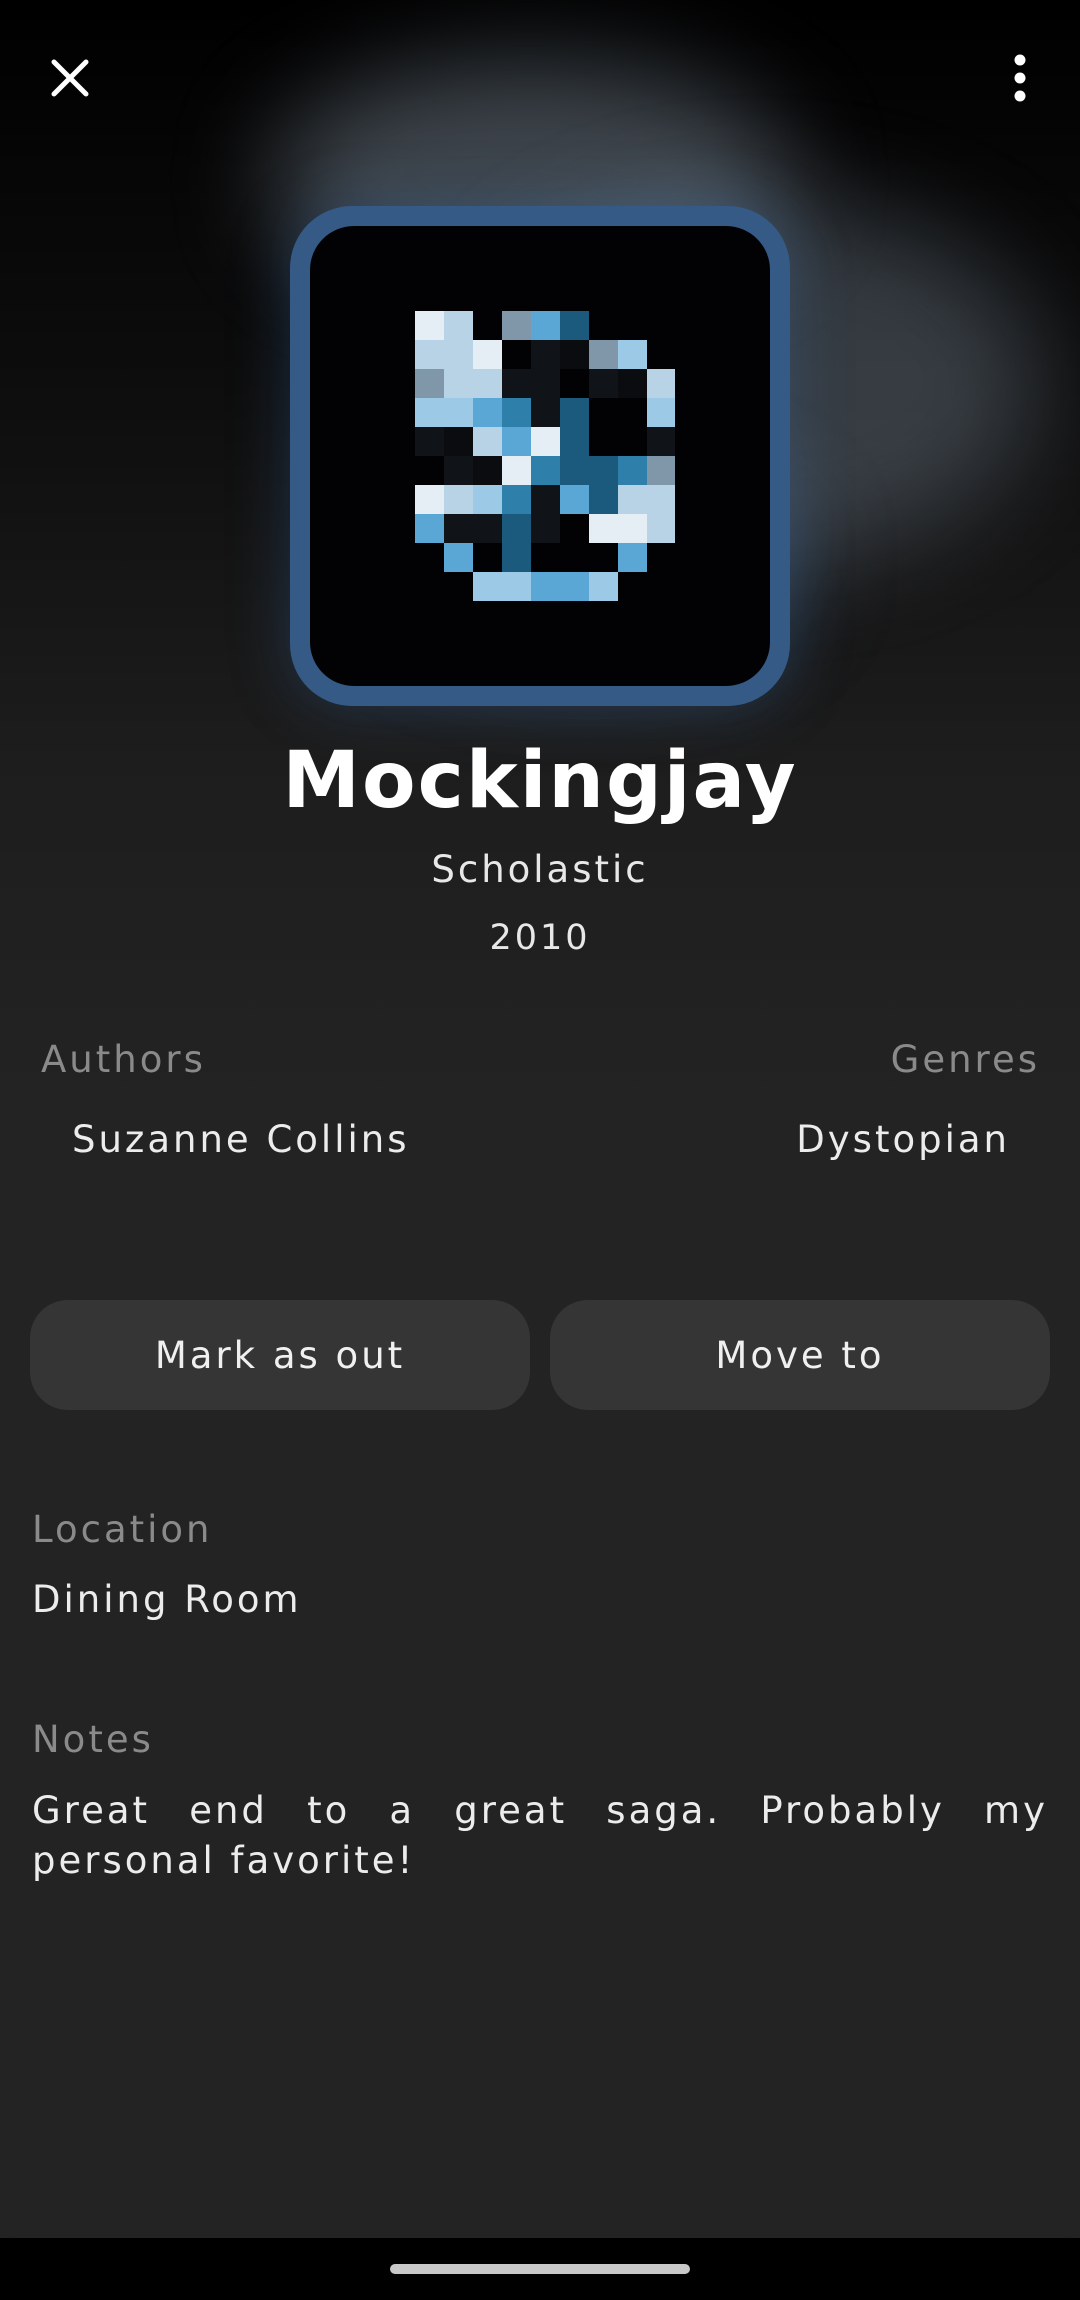  I want to click on location-label: Location, so click(122, 1529).